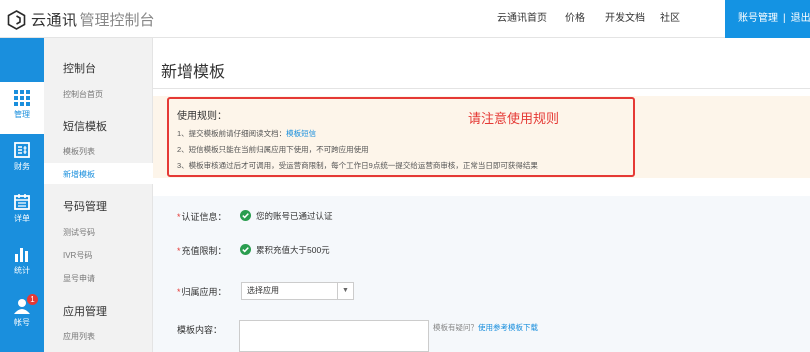 Image resolution: width=810 pixels, height=352 pixels. What do you see at coordinates (334, 336) in the screenshot?
I see `template-content-input` at bounding box center [334, 336].